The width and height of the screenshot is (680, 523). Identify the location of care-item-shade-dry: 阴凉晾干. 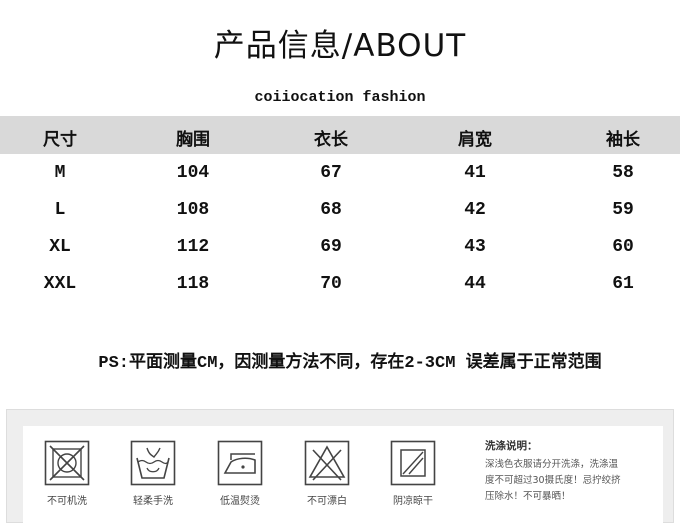
(413, 473).